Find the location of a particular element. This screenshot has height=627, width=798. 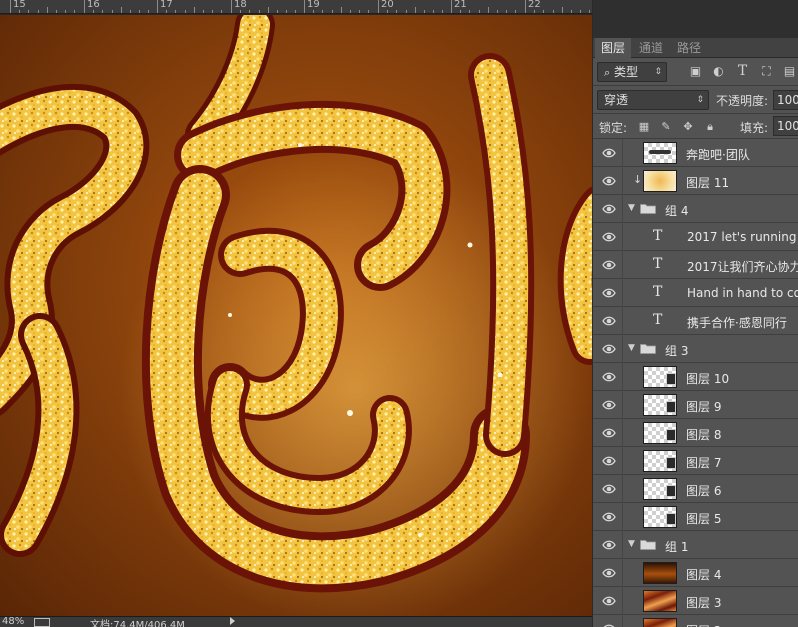

adjustment-filter-icon: ◐ is located at coordinates (718, 71).